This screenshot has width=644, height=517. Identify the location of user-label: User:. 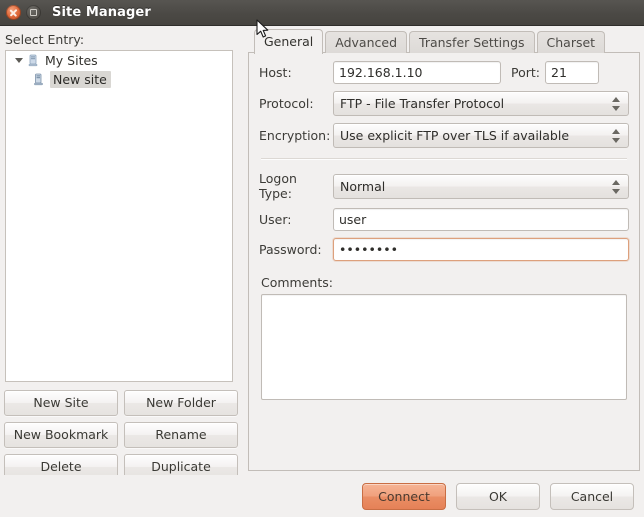
(275, 219).